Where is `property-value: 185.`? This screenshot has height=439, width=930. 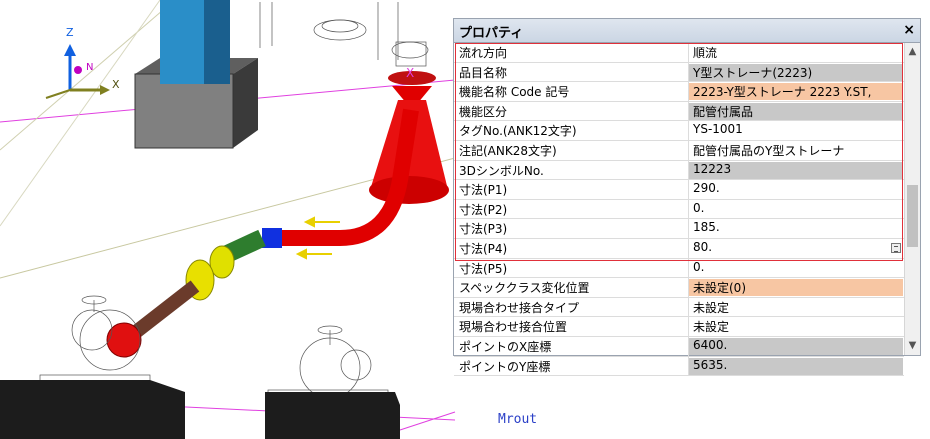
property-value: 185. is located at coordinates (796, 228).